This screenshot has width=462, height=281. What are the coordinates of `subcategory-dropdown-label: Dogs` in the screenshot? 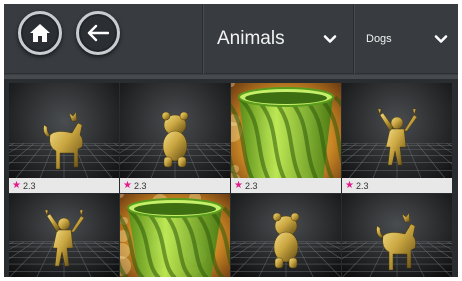 It's located at (379, 39).